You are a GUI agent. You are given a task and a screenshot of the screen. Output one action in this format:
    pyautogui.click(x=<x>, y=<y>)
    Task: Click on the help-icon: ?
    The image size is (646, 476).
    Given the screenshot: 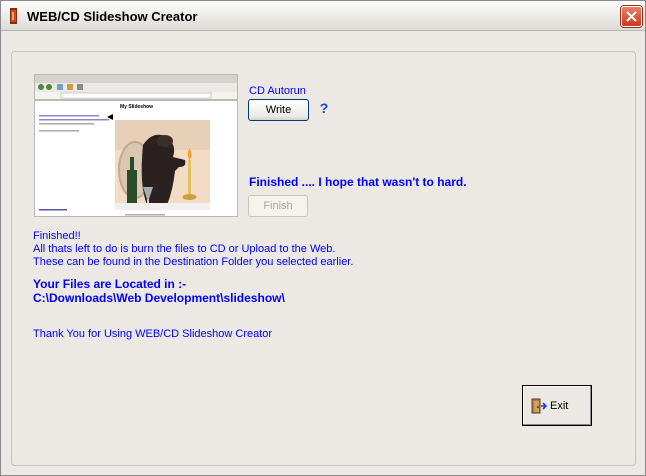 What is the action you would take?
    pyautogui.click(x=324, y=108)
    